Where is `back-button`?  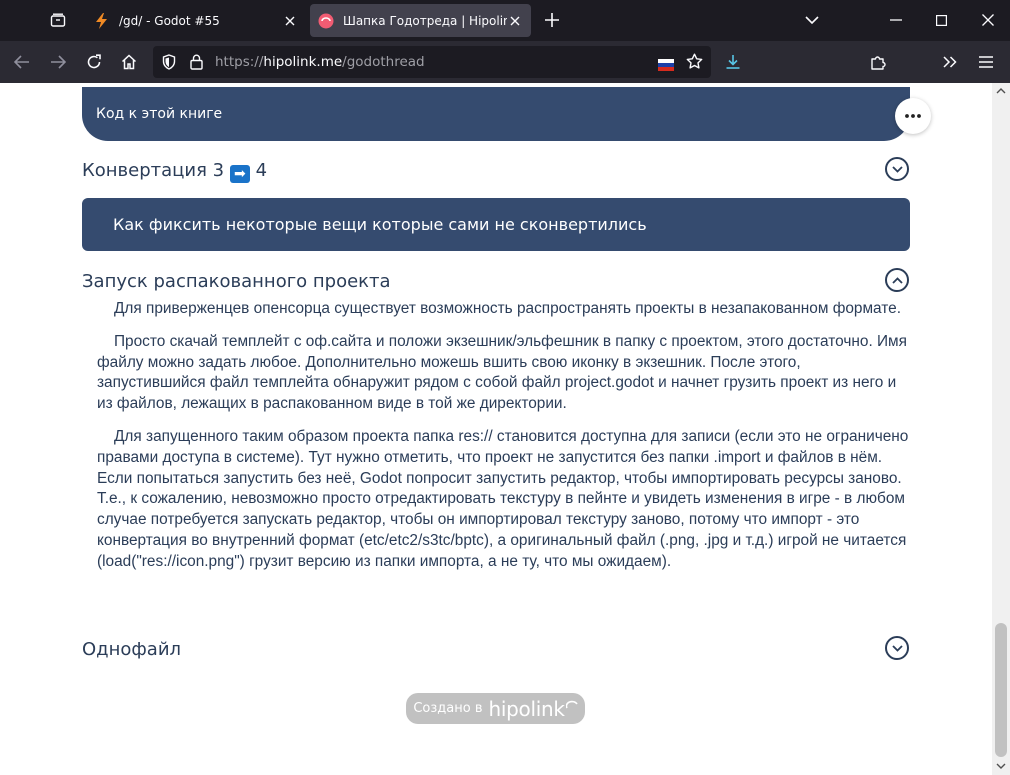
back-button is located at coordinates (22, 62).